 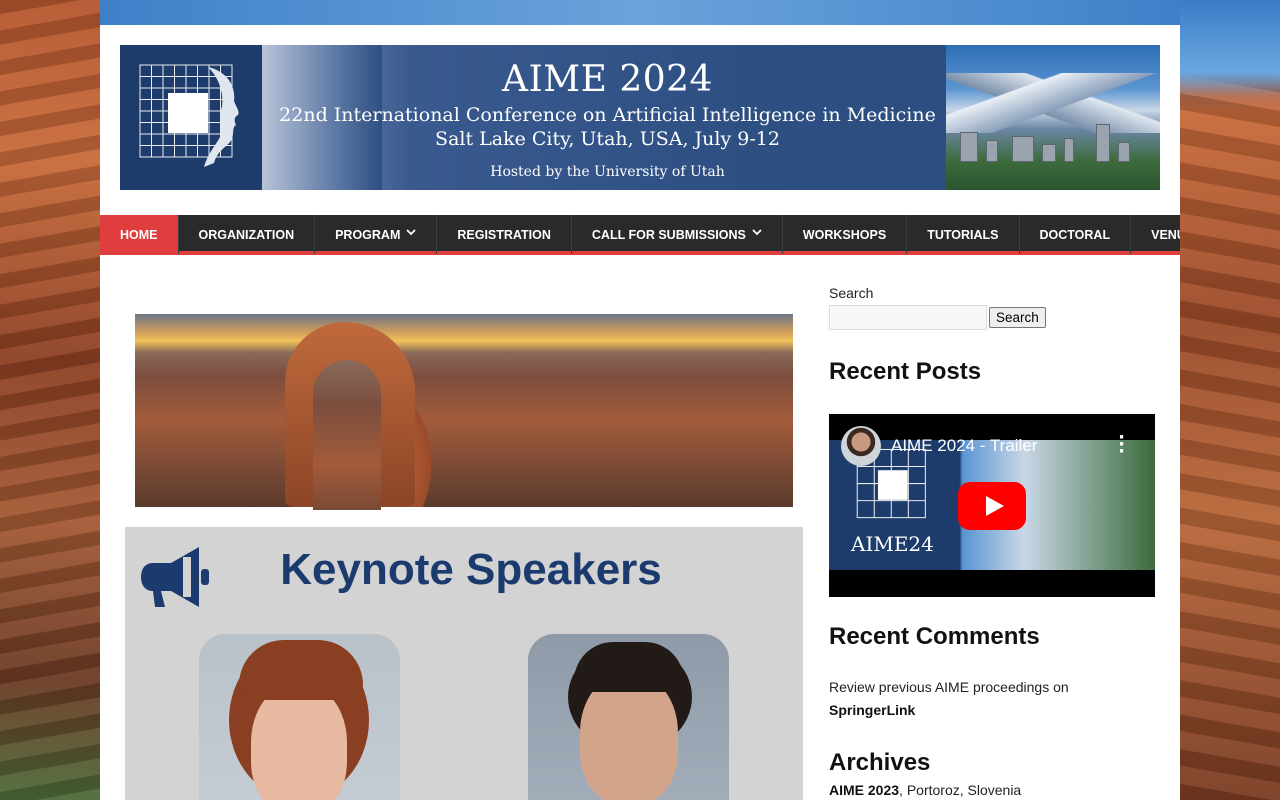 I want to click on nav-item-tutorials: TUTORIALS, so click(x=963, y=234).